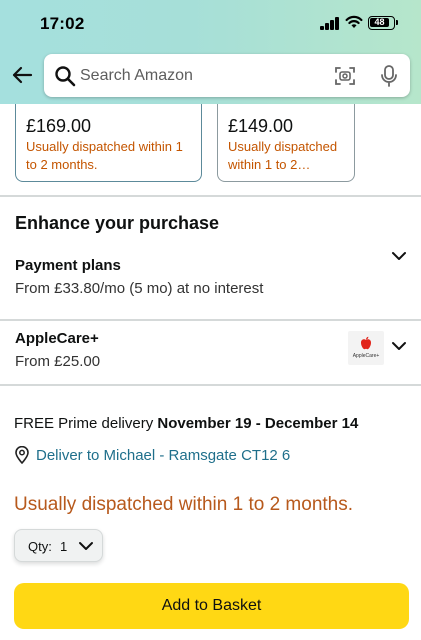  What do you see at coordinates (22, 75) in the screenshot?
I see `back-arrow-icon` at bounding box center [22, 75].